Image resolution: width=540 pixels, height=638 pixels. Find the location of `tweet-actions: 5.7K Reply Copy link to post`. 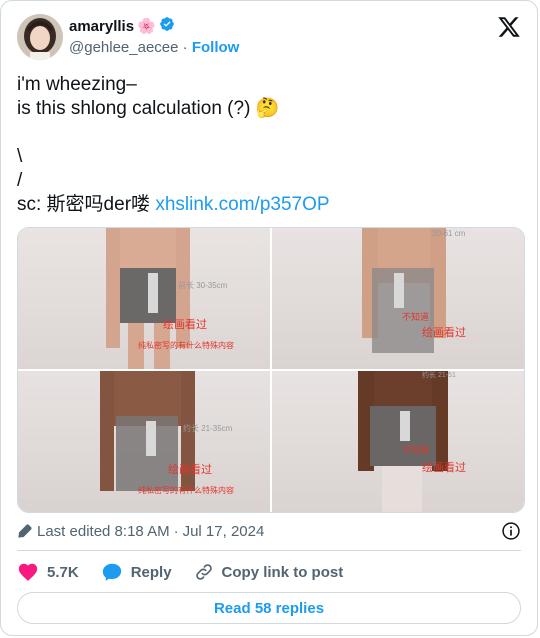

tweet-actions: 5.7K Reply Copy link to post is located at coordinates (269, 572).